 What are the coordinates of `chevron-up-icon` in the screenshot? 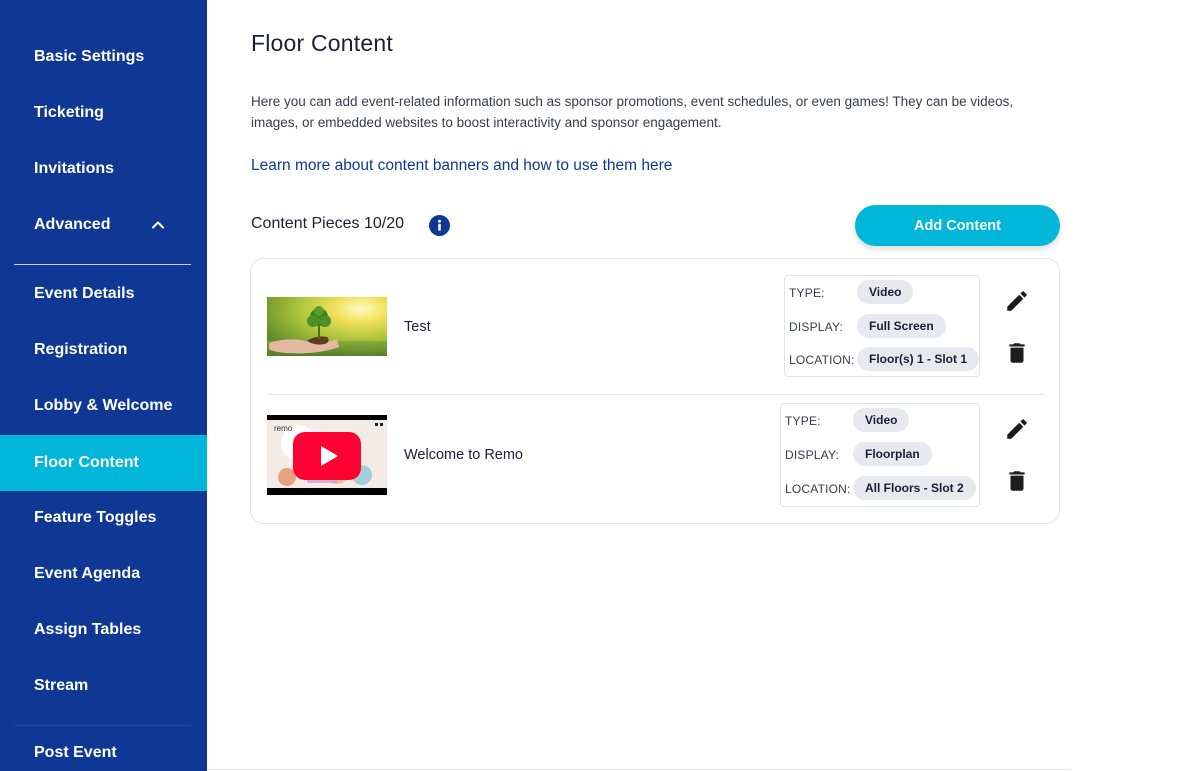 It's located at (158, 225).